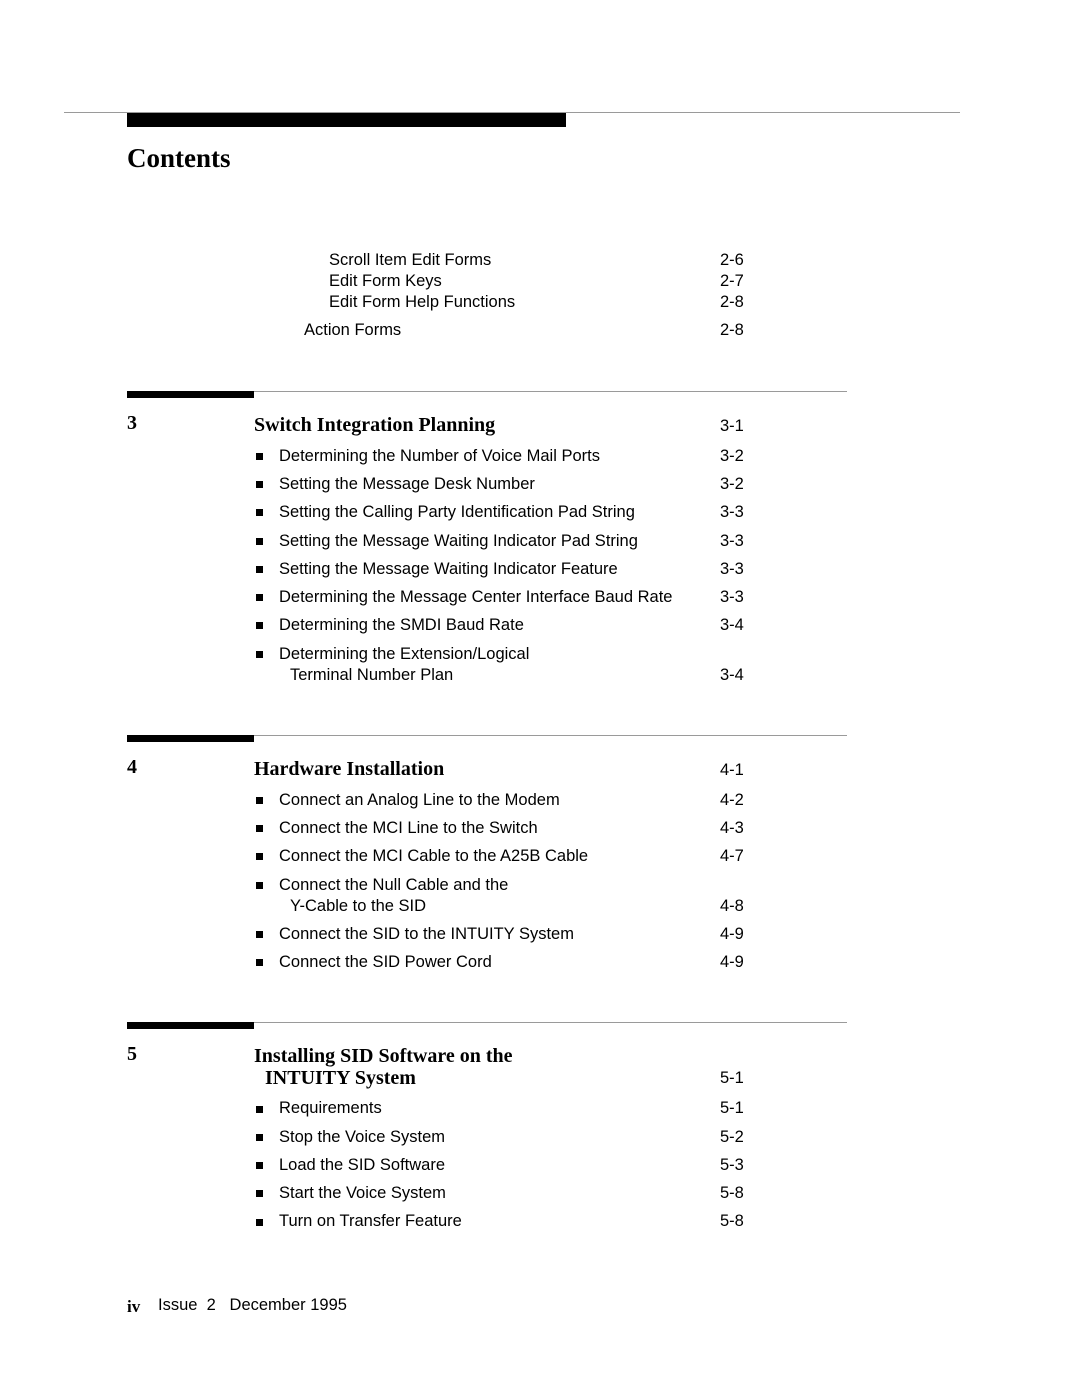 Image resolution: width=1080 pixels, height=1397 pixels. I want to click on page-title: Contents, so click(179, 158).